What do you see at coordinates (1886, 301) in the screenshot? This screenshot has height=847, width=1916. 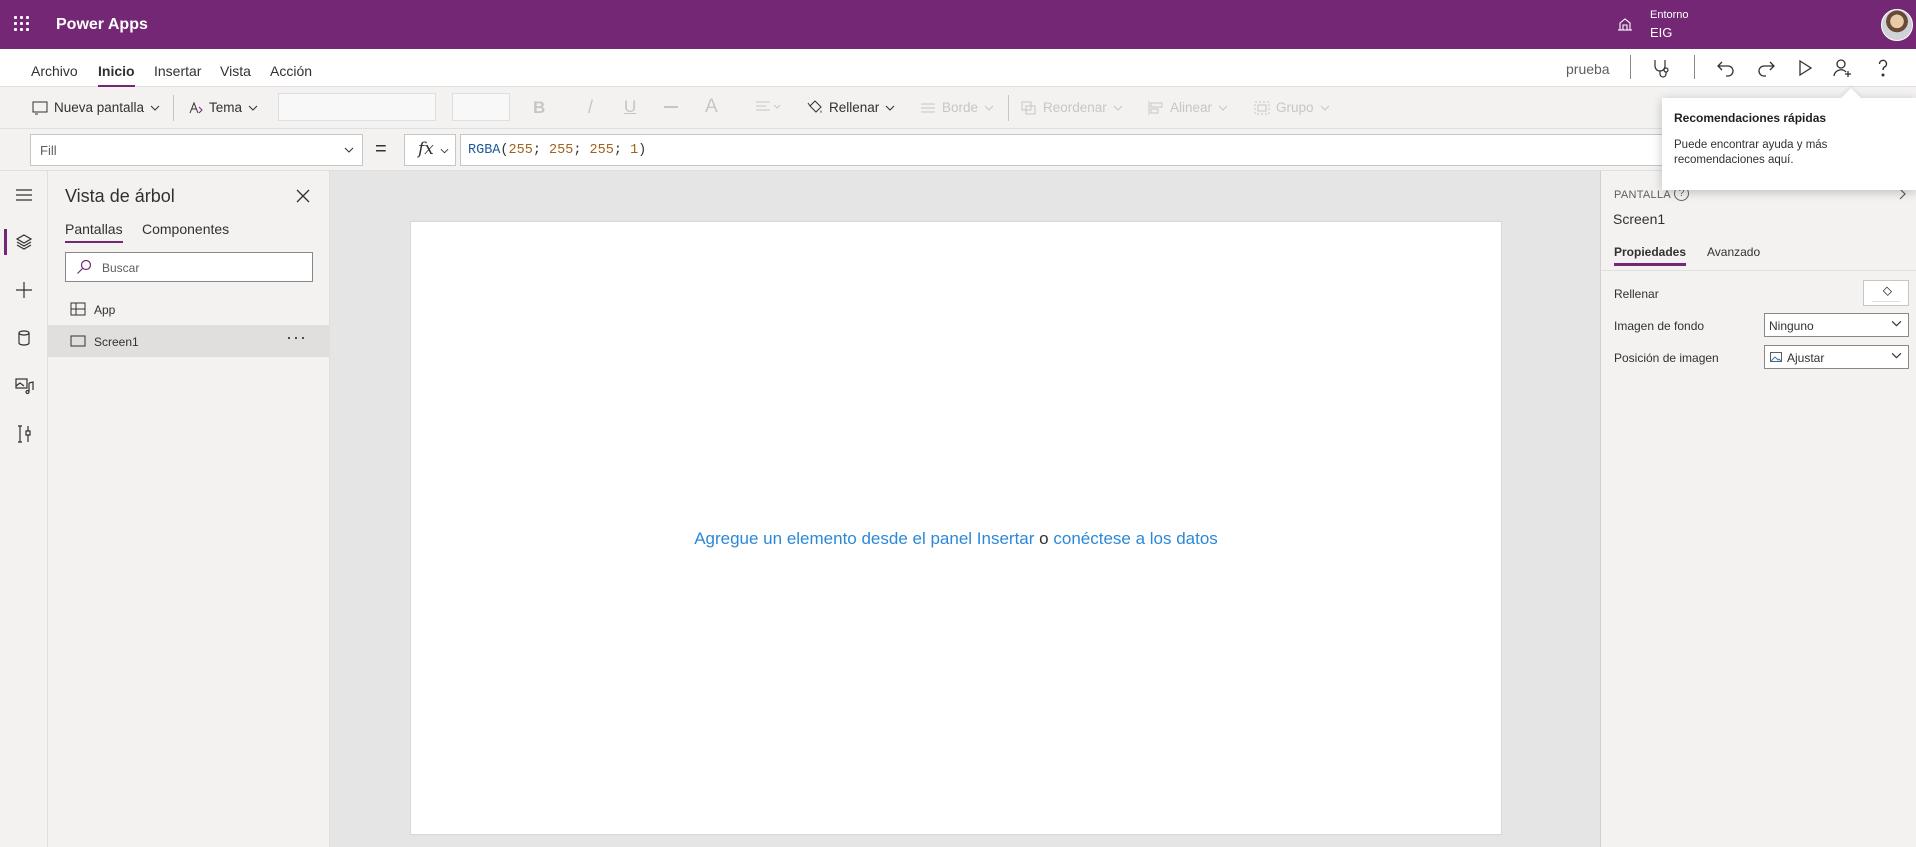 I see `color-preview-bar` at bounding box center [1886, 301].